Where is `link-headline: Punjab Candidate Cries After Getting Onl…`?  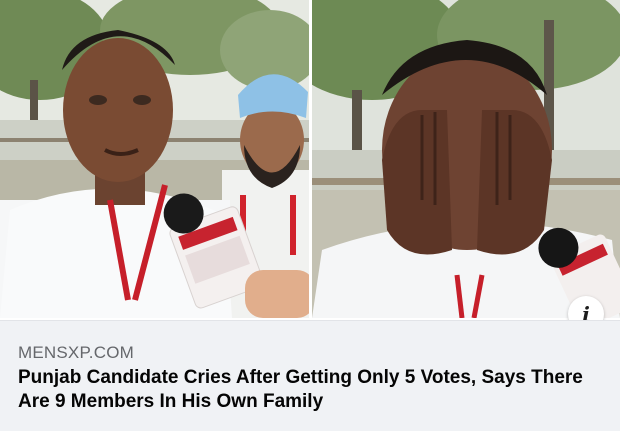
link-headline: Punjab Candidate Cries After Getting Onl… is located at coordinates (313, 390).